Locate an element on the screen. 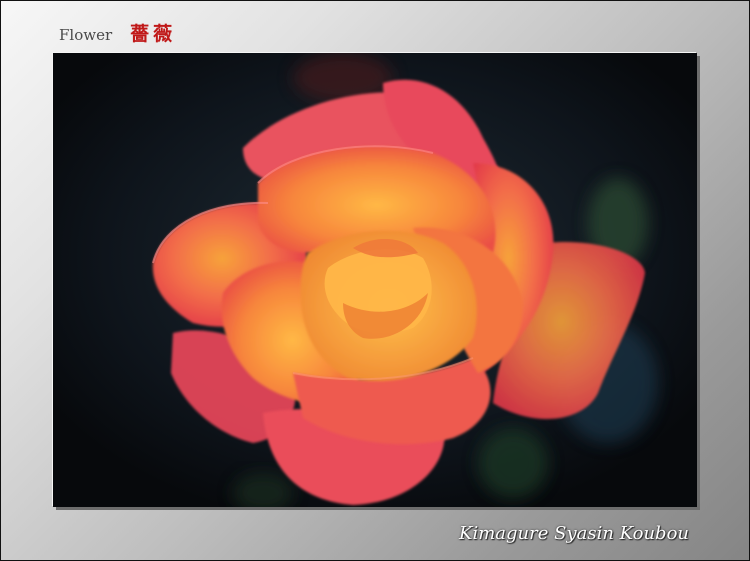  title-label: 薔薇 is located at coordinates (153, 34).